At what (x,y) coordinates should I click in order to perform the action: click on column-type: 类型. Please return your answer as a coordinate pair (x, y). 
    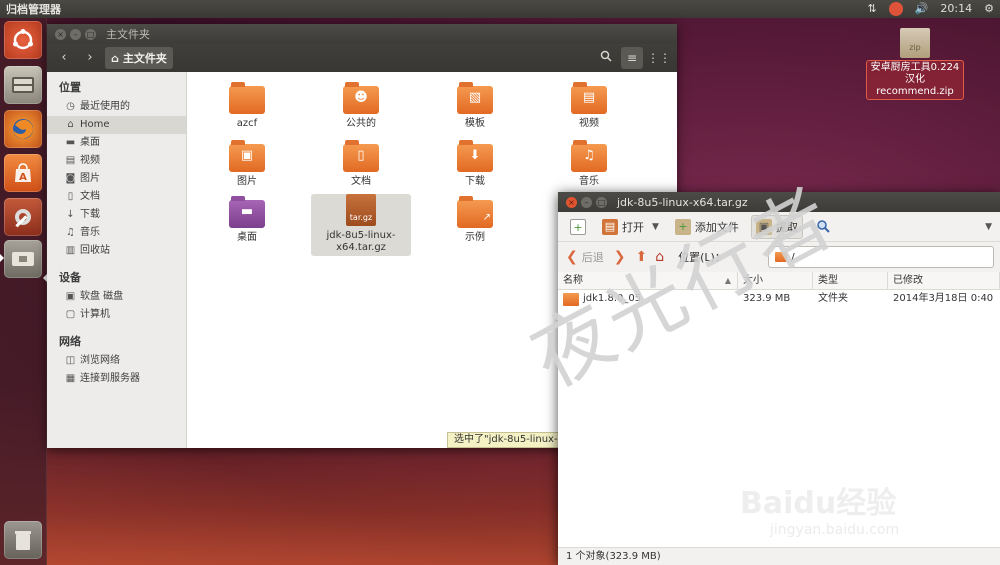
    Looking at the image, I should click on (850, 280).